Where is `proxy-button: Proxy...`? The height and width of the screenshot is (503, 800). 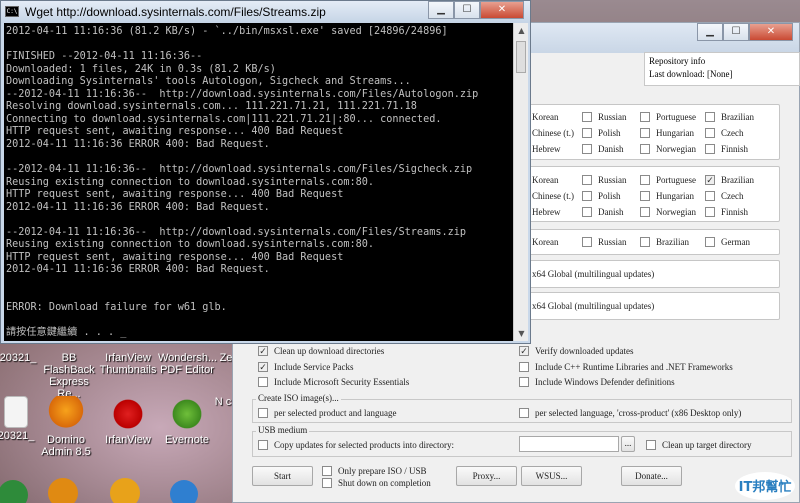 proxy-button: Proxy... is located at coordinates (486, 476).